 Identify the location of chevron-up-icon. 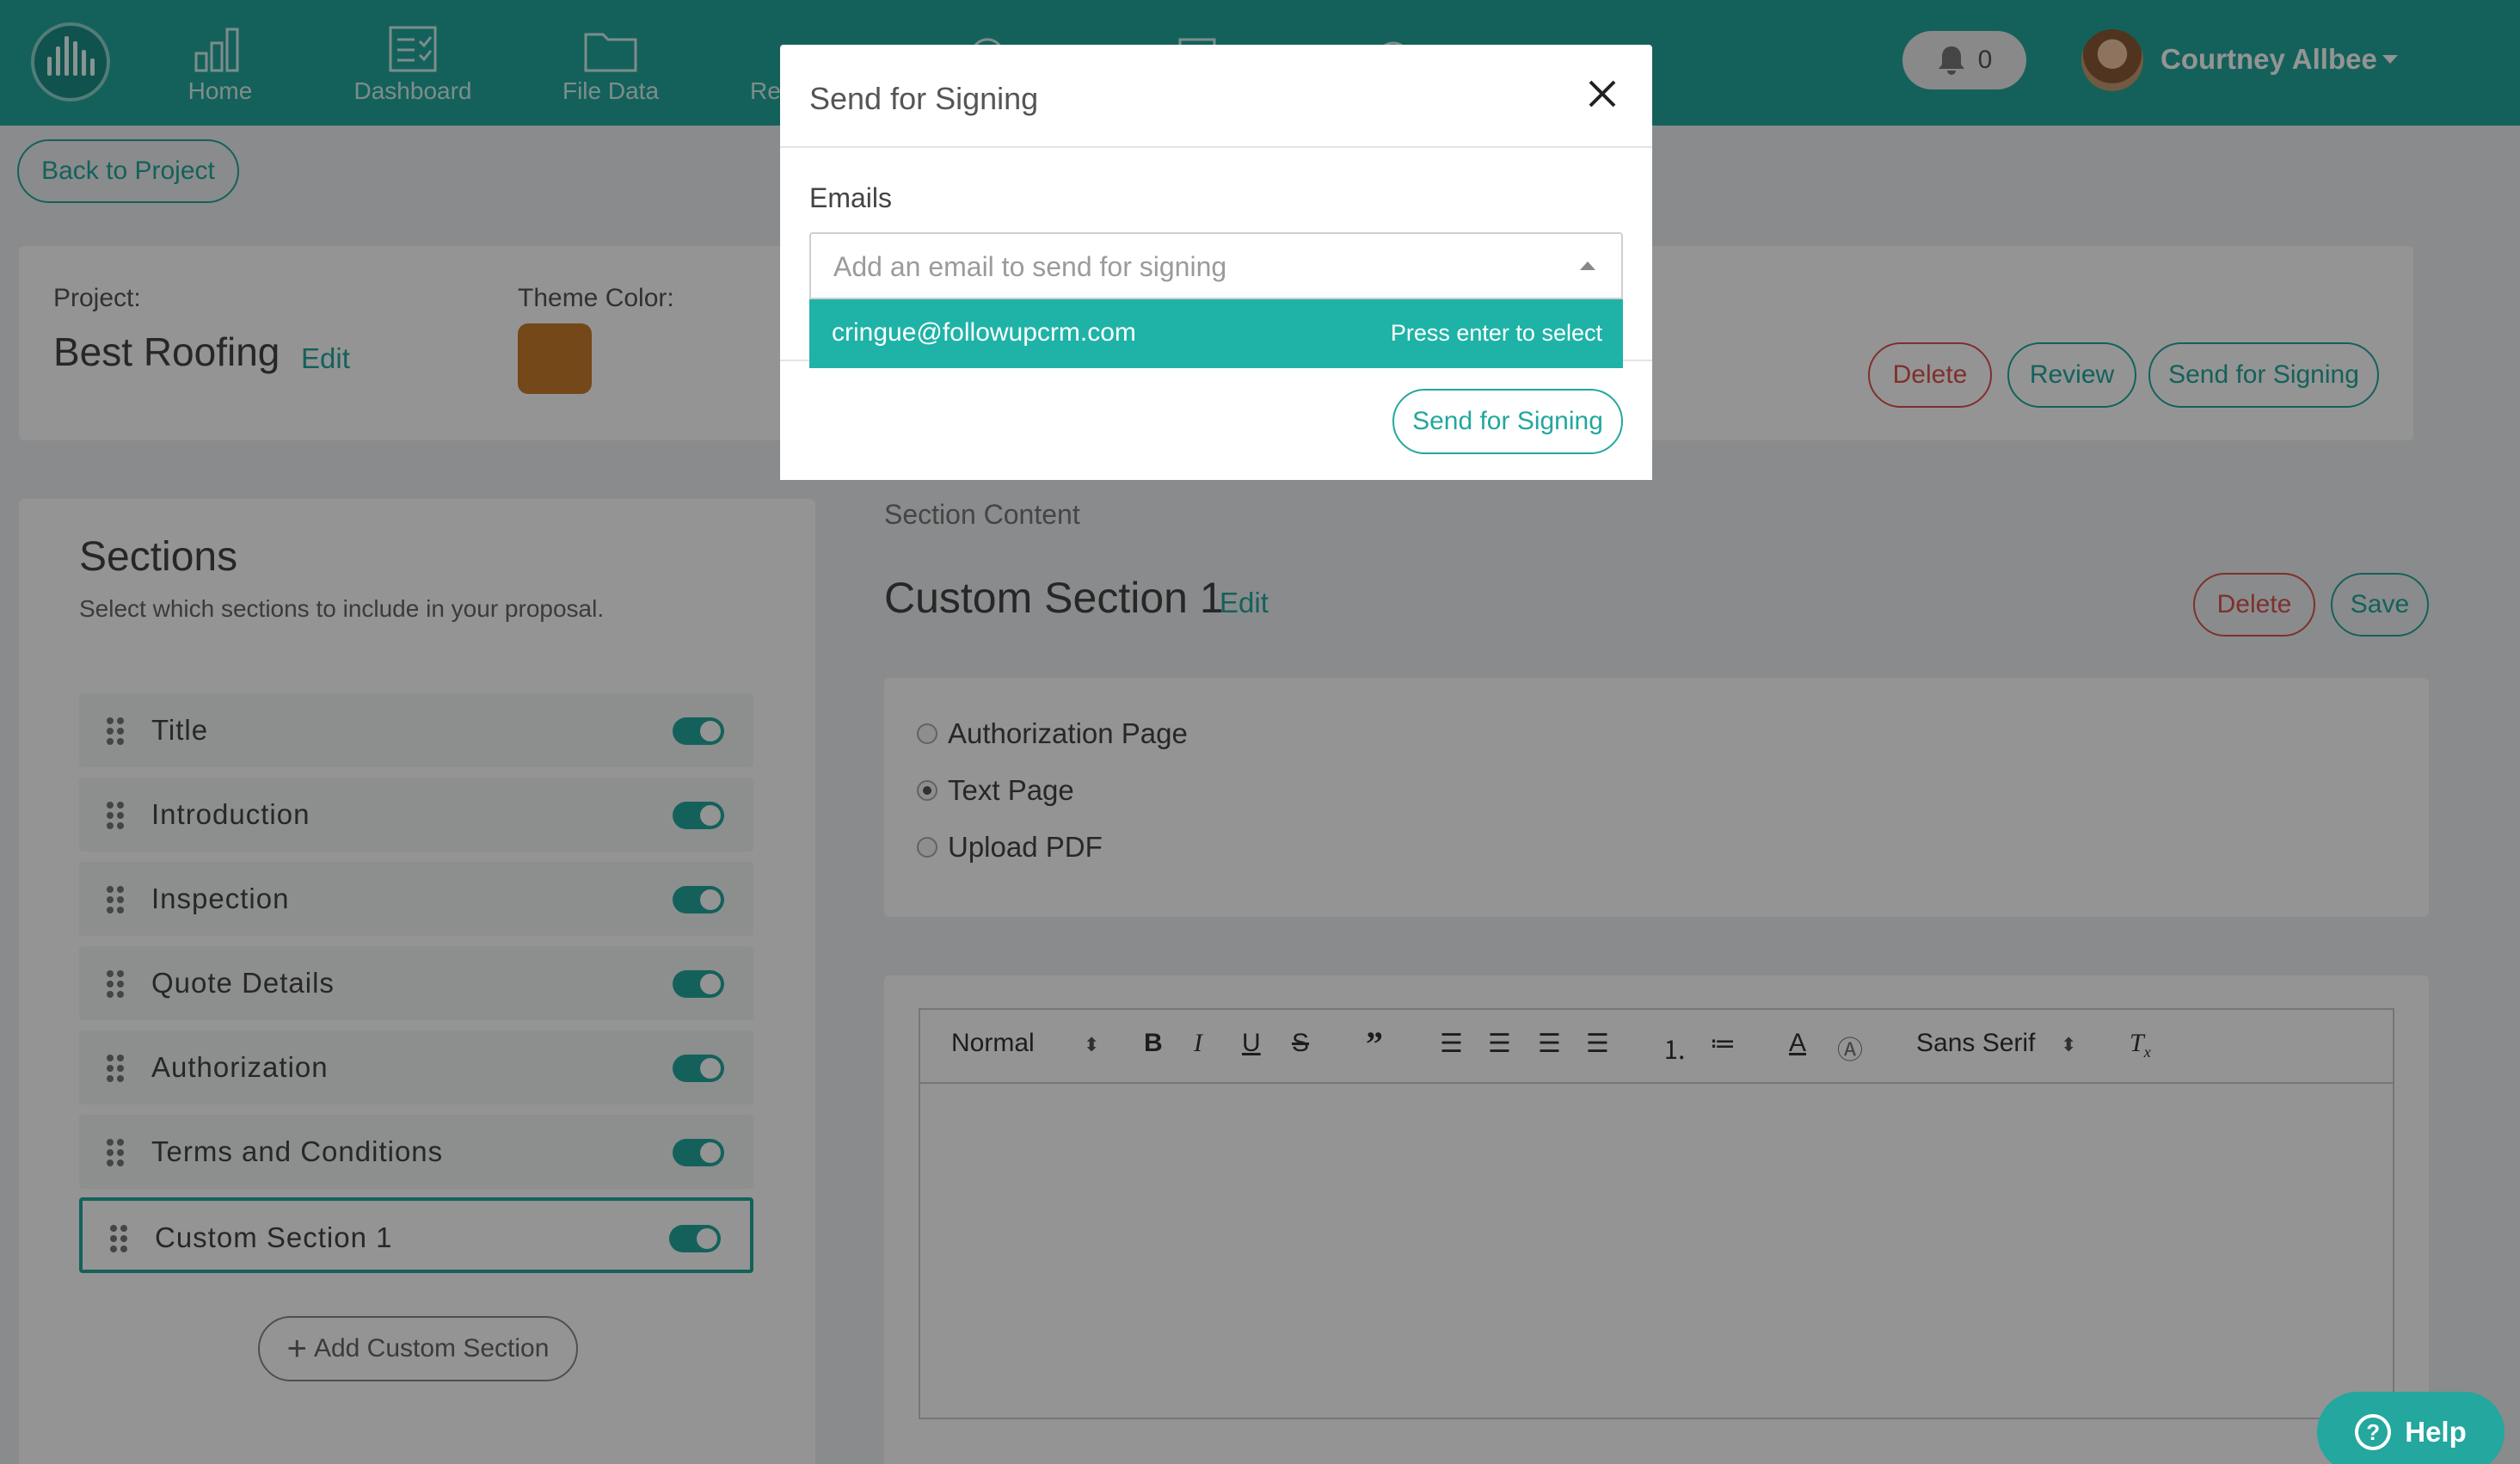
(1588, 265).